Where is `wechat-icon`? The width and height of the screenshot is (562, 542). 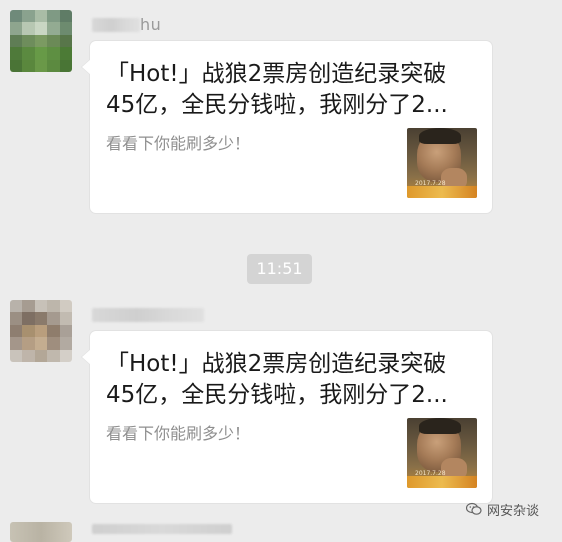 wechat-icon is located at coordinates (474, 508).